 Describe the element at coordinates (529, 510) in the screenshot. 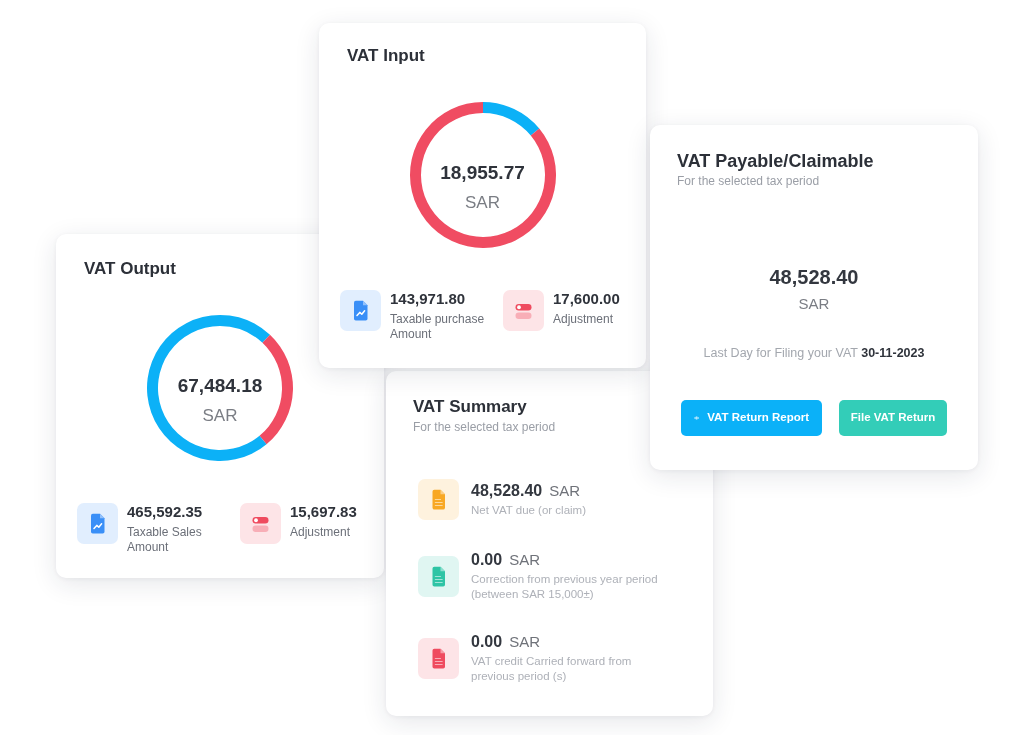

I see `summary-description: Net VAT due (or claim)` at that location.